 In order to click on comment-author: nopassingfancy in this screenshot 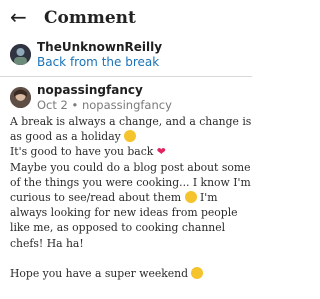, I will do `click(90, 90)`.